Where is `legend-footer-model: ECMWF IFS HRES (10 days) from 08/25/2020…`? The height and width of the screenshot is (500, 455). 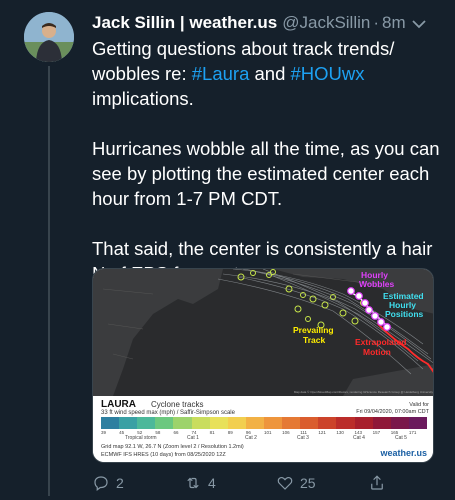 legend-footer-model: ECMWF IFS HRES (10 days) from 08/25/2020… is located at coordinates (163, 455).